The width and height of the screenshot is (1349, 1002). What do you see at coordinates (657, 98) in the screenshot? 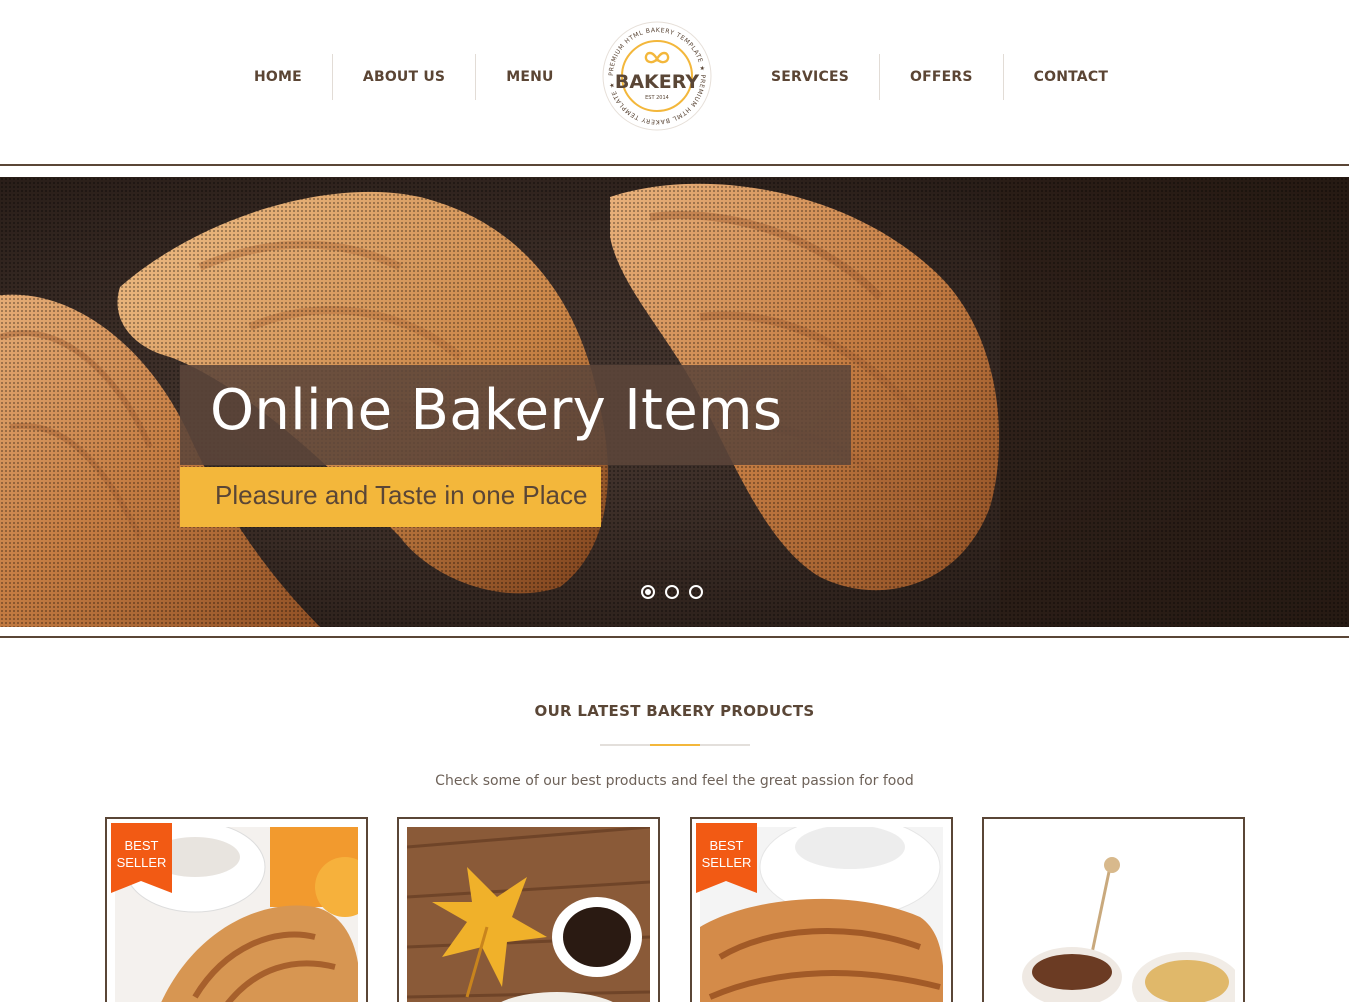
I see `logo-est: EST 2014` at bounding box center [657, 98].